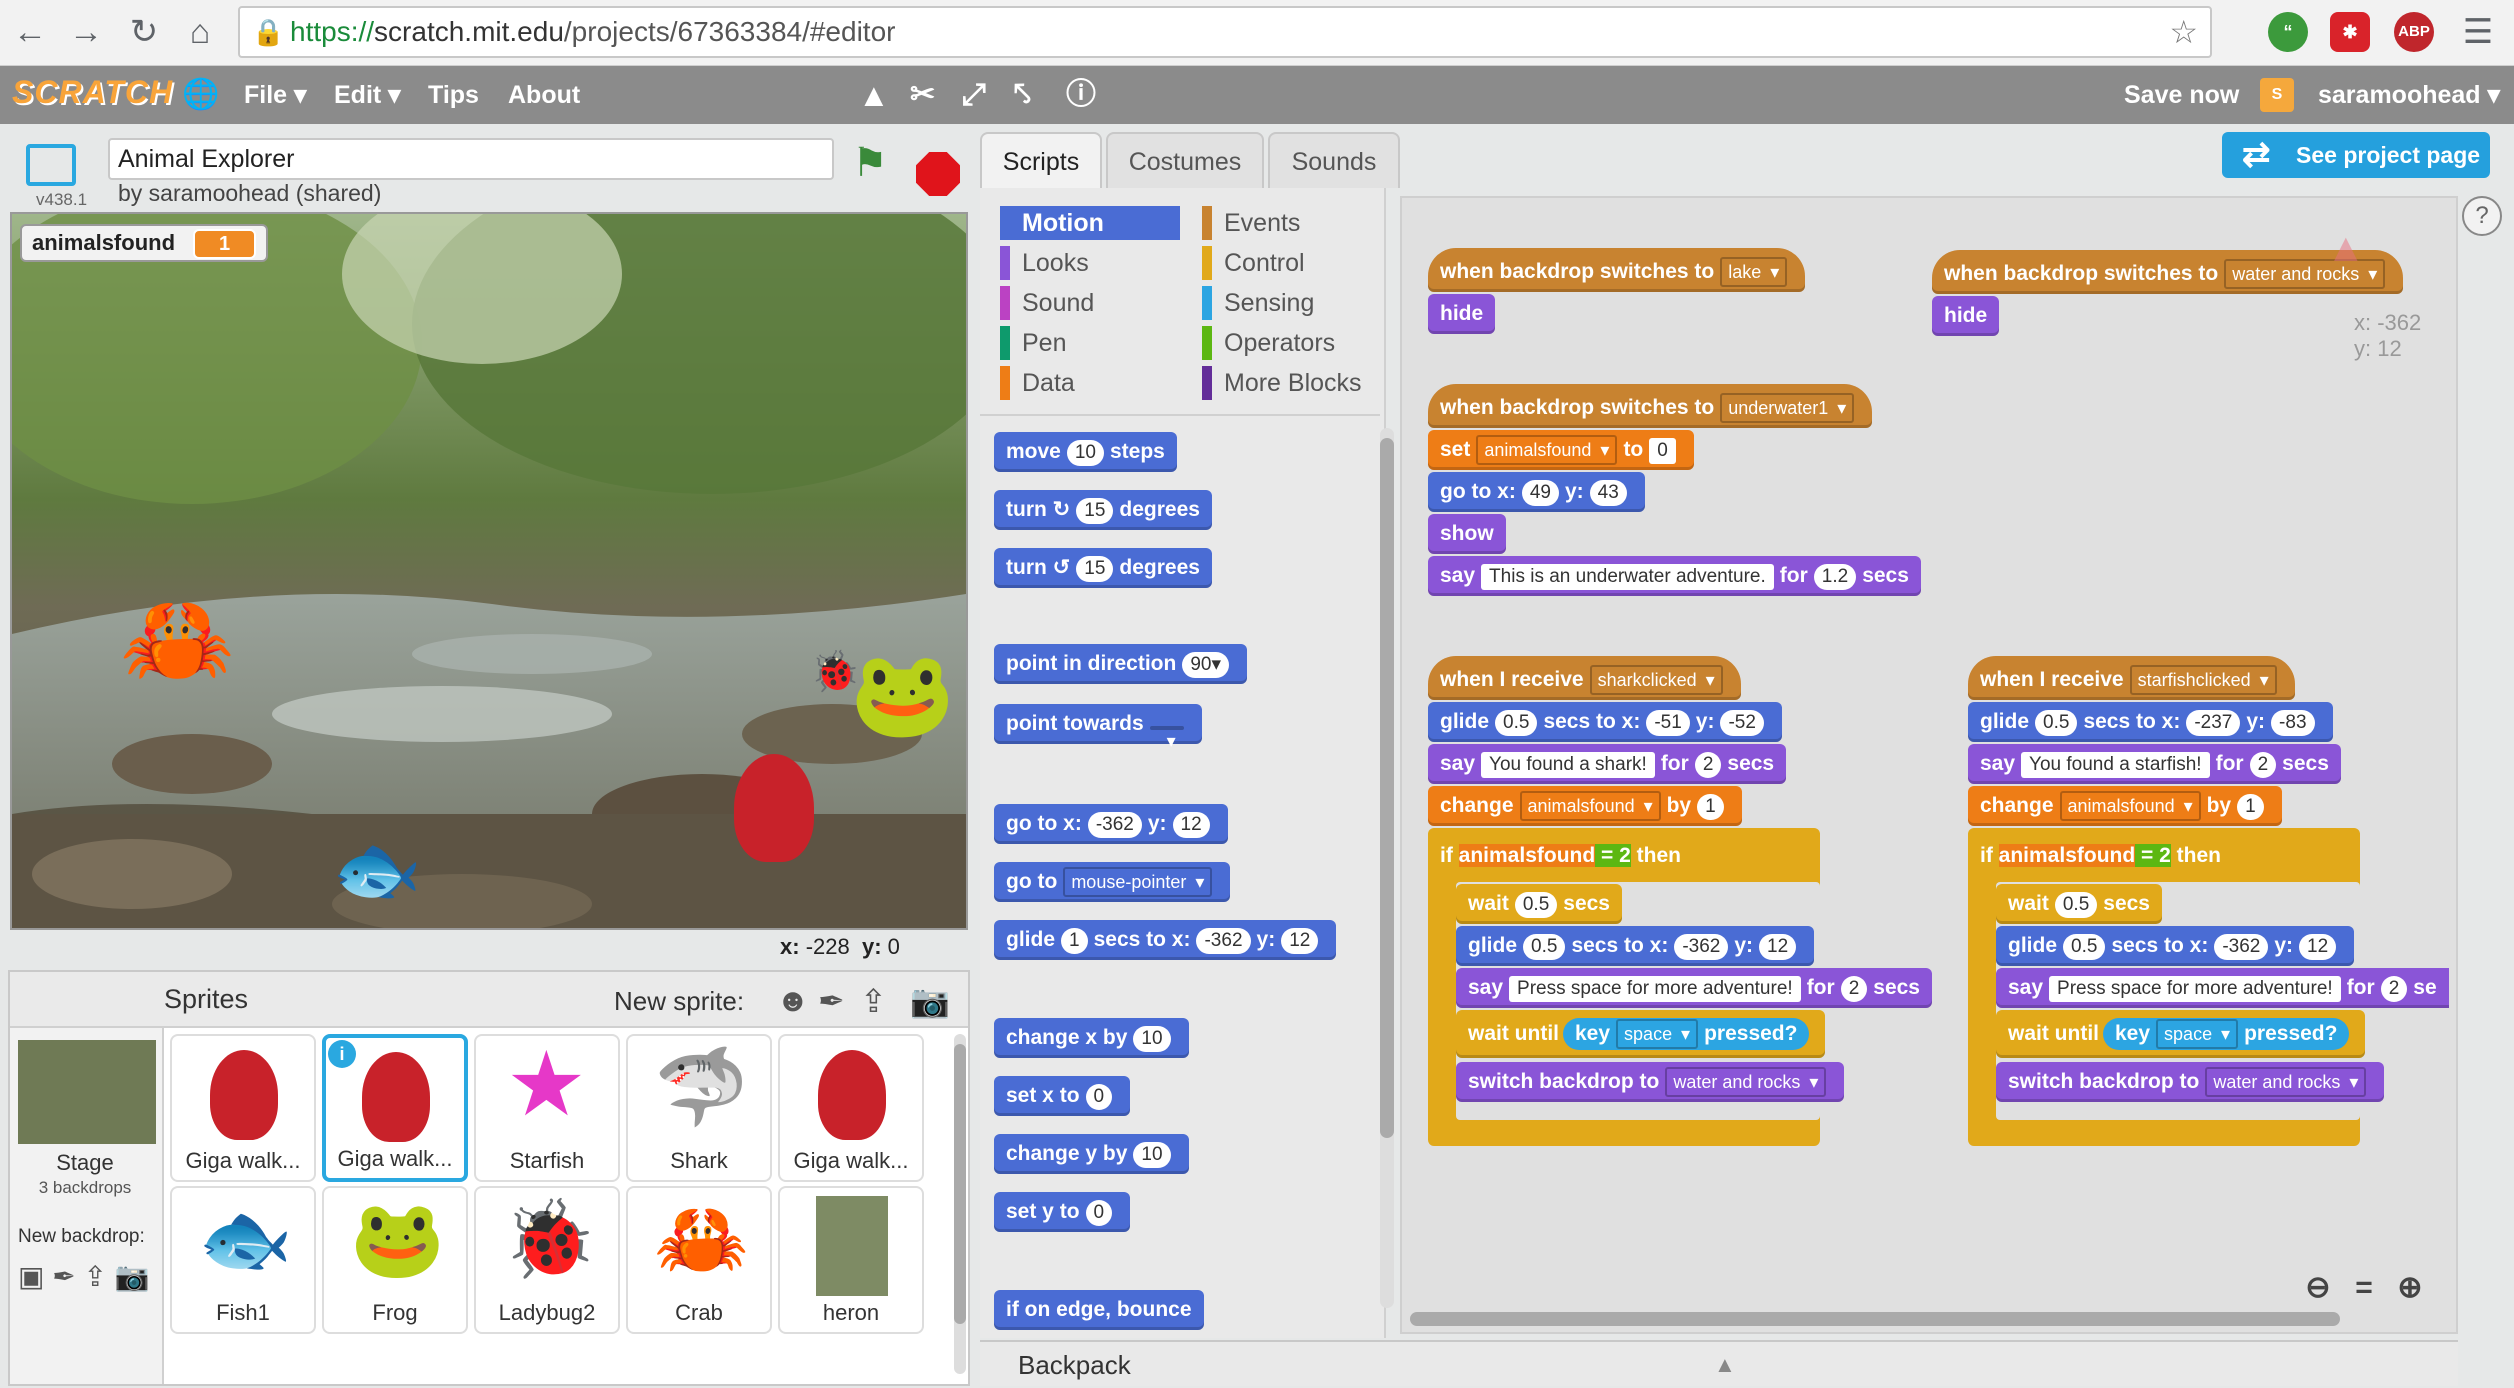  What do you see at coordinates (1081, 95) in the screenshot?
I see `help-icon: ⓘ` at bounding box center [1081, 95].